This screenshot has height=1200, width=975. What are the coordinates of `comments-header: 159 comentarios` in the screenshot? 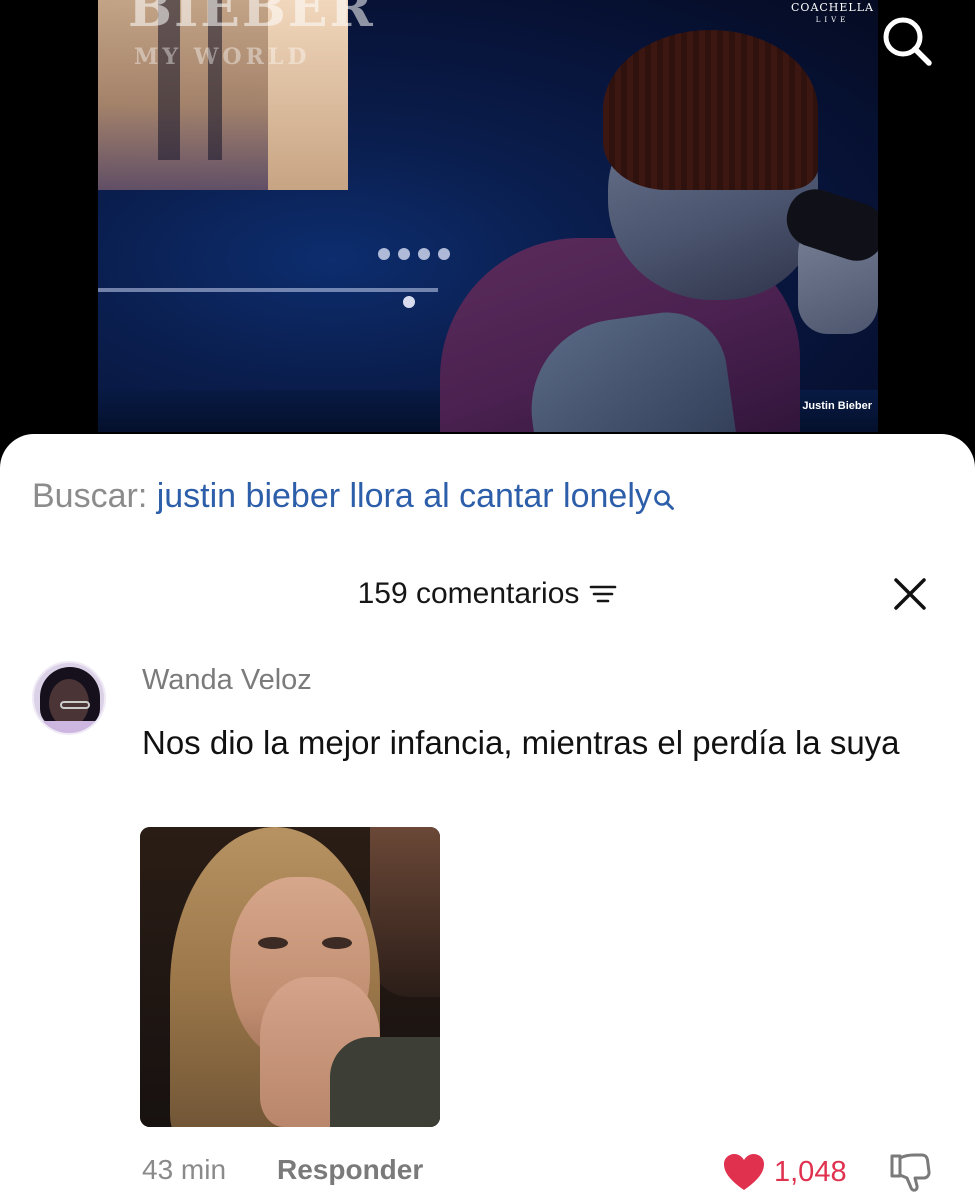 It's located at (487, 594).